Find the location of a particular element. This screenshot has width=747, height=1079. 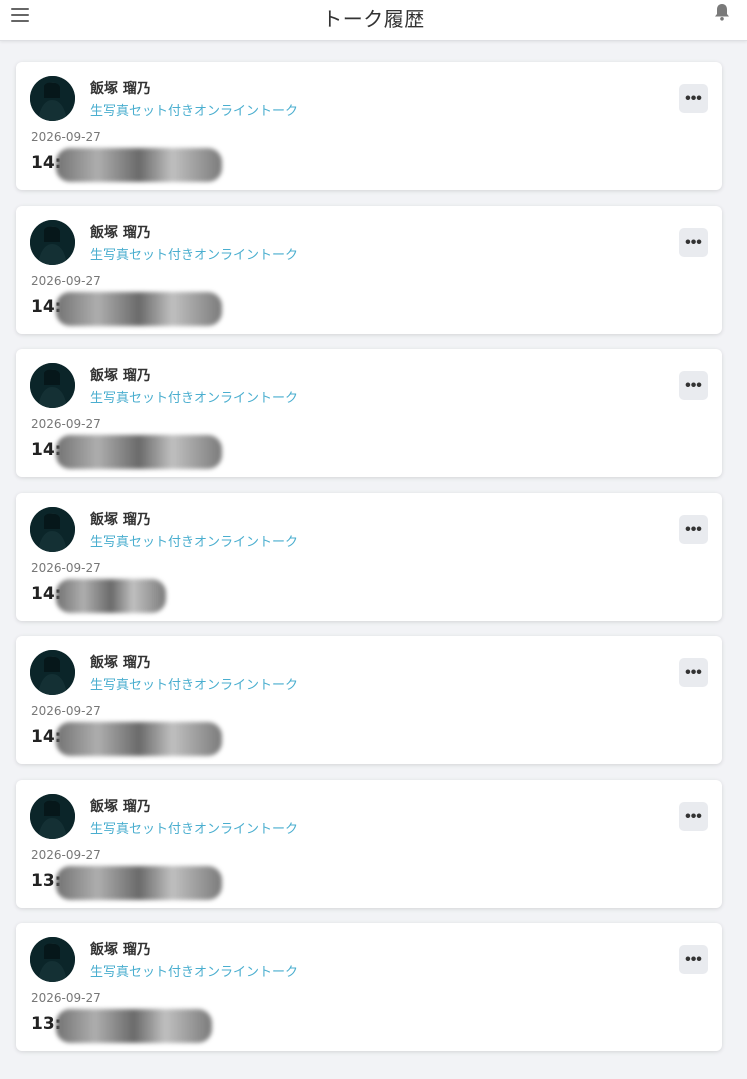

bell-icon is located at coordinates (722, 12).